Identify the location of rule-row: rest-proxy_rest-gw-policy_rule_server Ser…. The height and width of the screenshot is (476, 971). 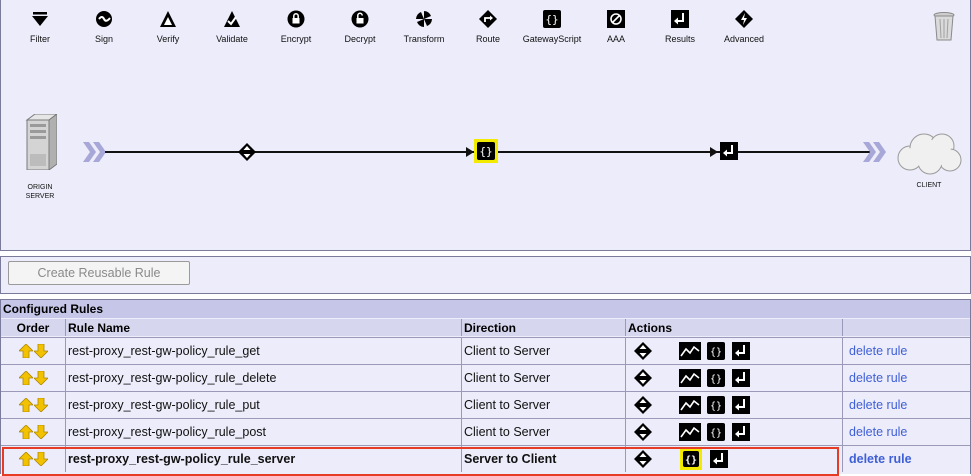
(485, 458).